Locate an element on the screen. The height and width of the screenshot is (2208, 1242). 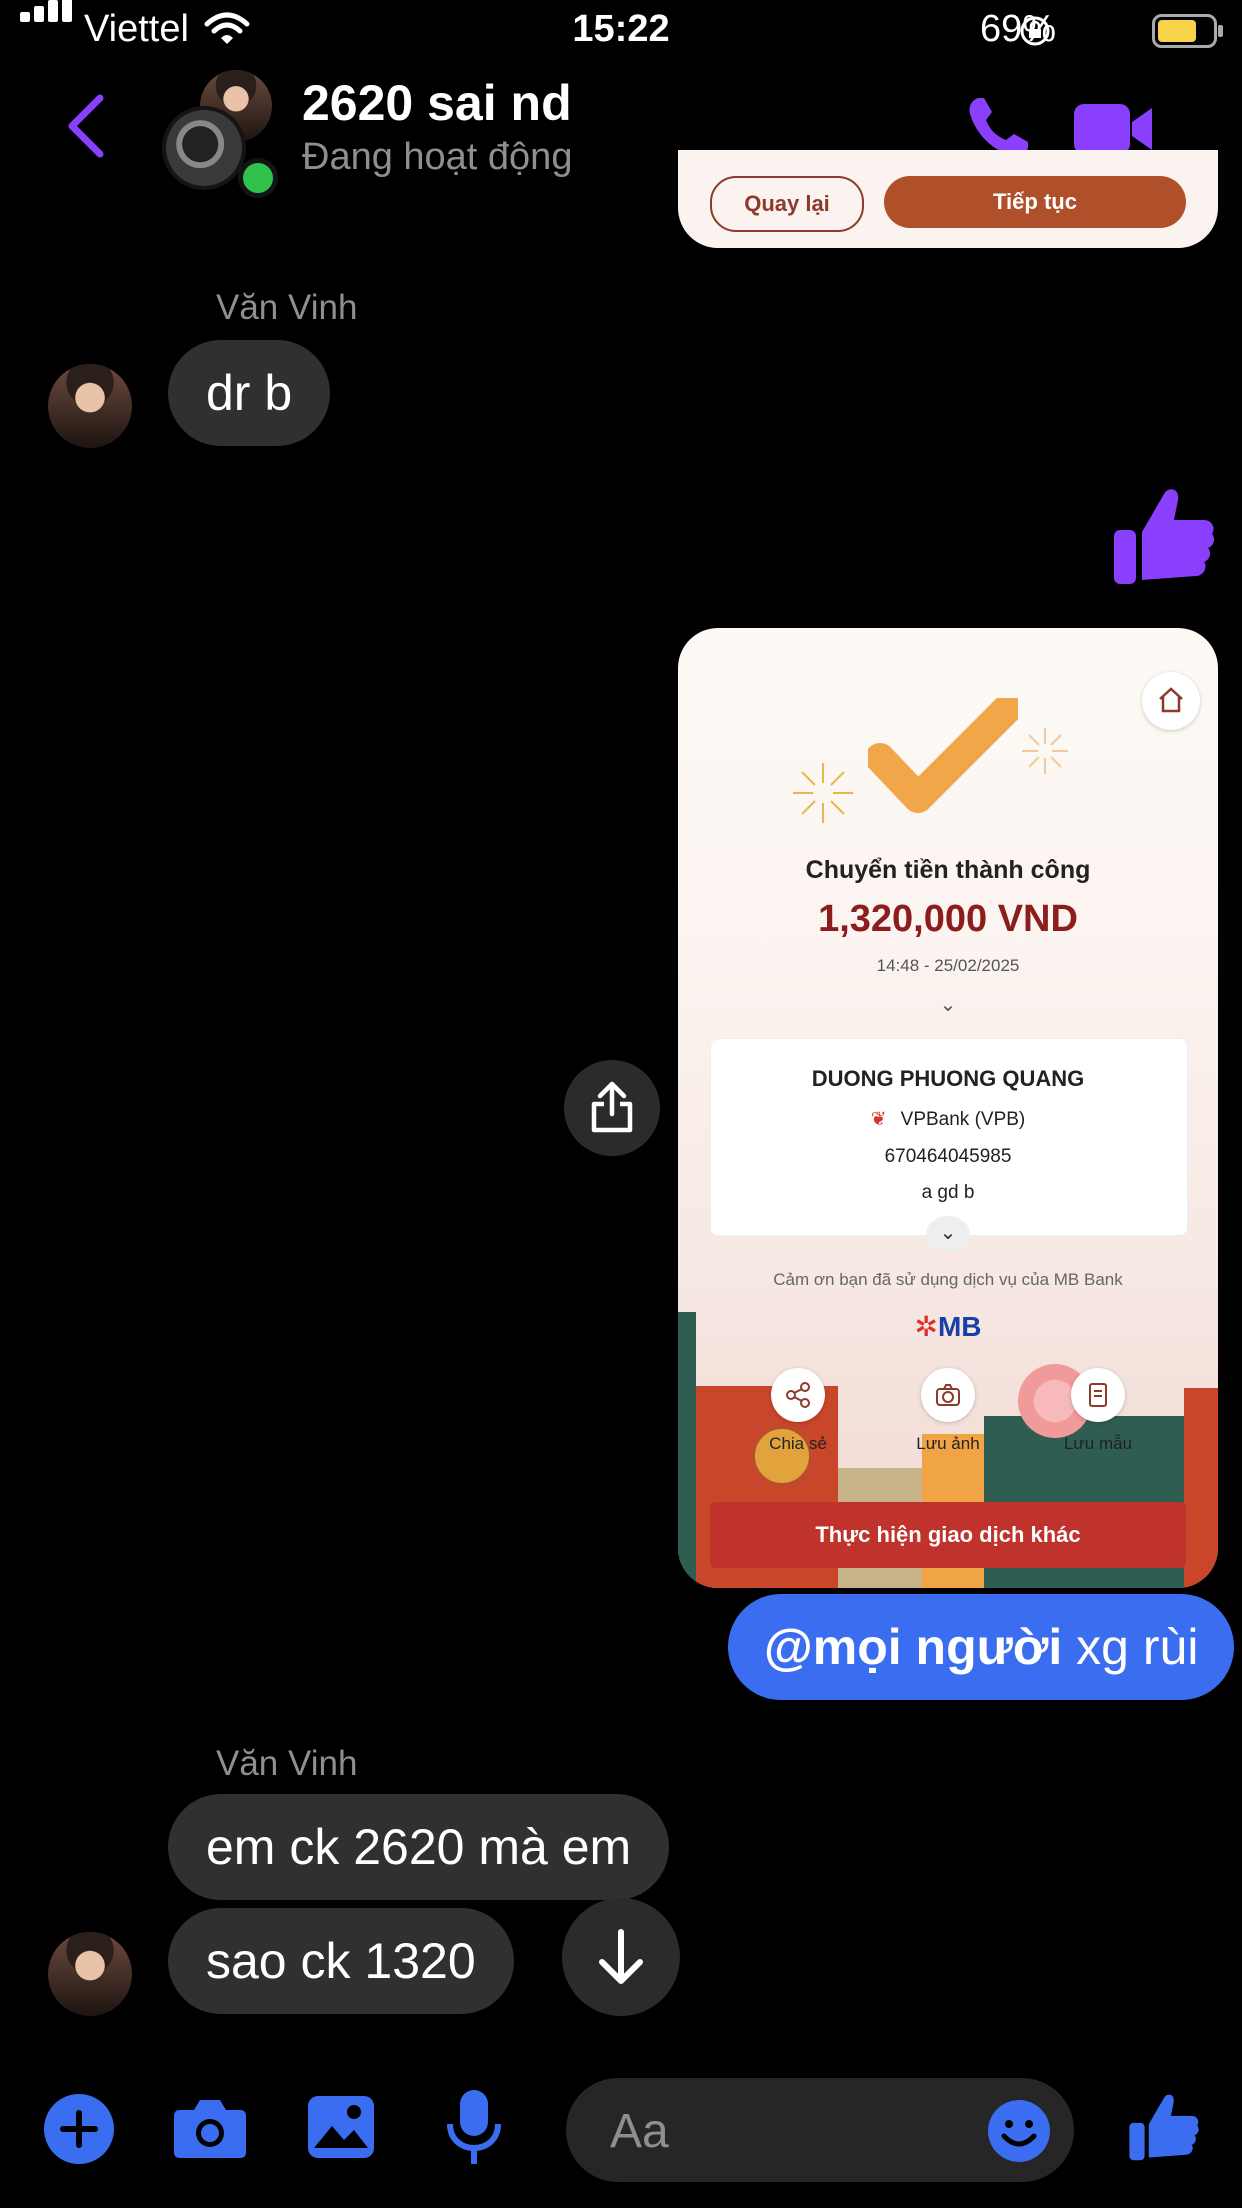
my-message-bubble: @mọi người xg rùi is located at coordinates (981, 1647).